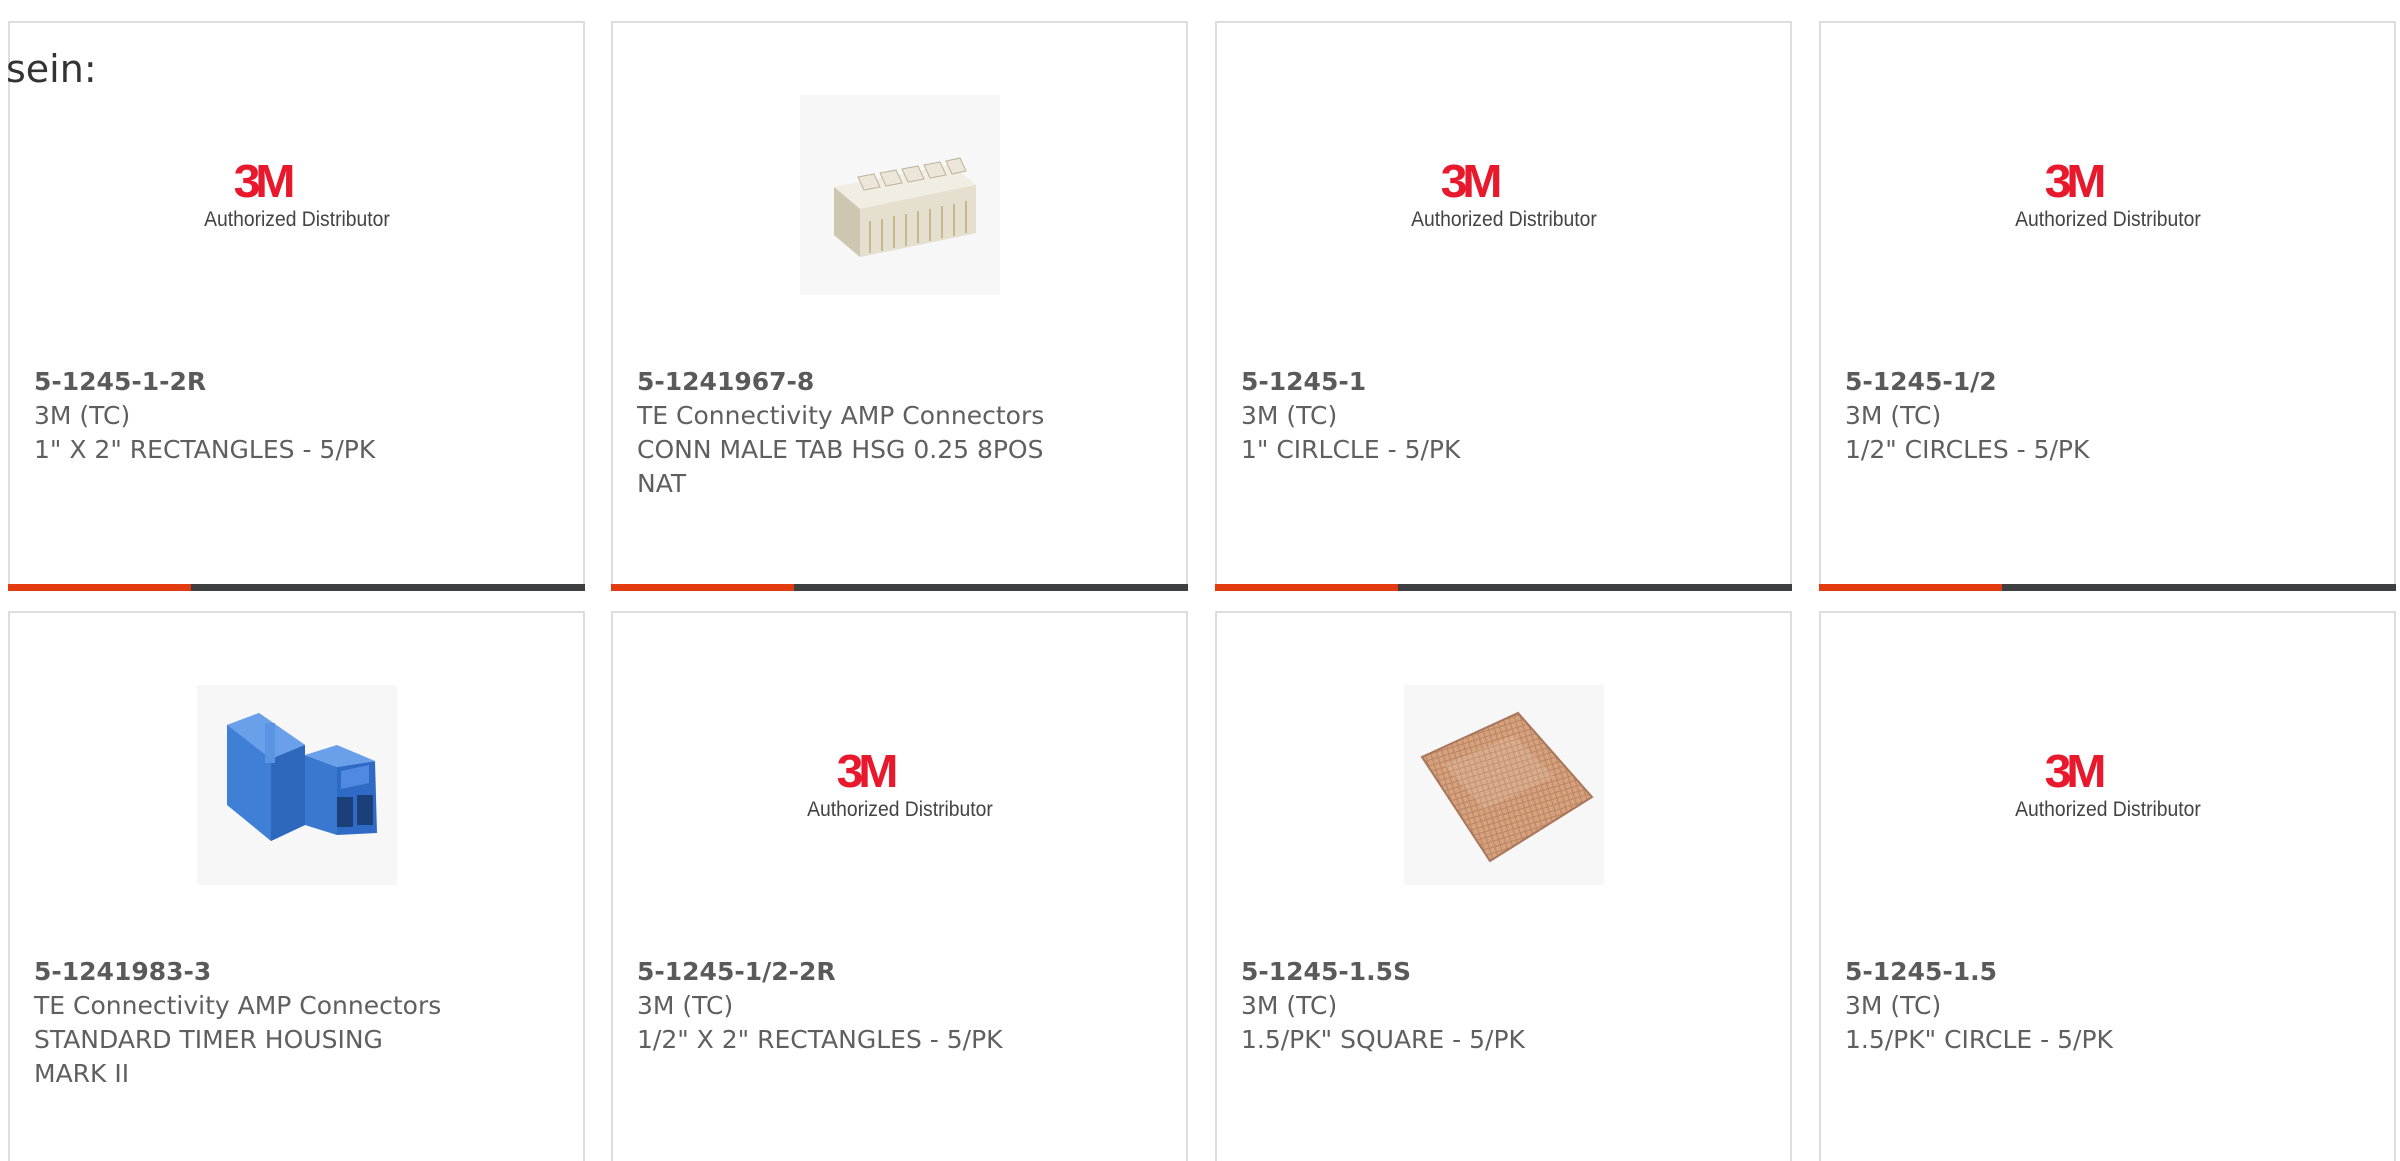 The image size is (2400, 1161). I want to click on description: STANDARD TIMER HOUSING MARK II, so click(208, 1056).